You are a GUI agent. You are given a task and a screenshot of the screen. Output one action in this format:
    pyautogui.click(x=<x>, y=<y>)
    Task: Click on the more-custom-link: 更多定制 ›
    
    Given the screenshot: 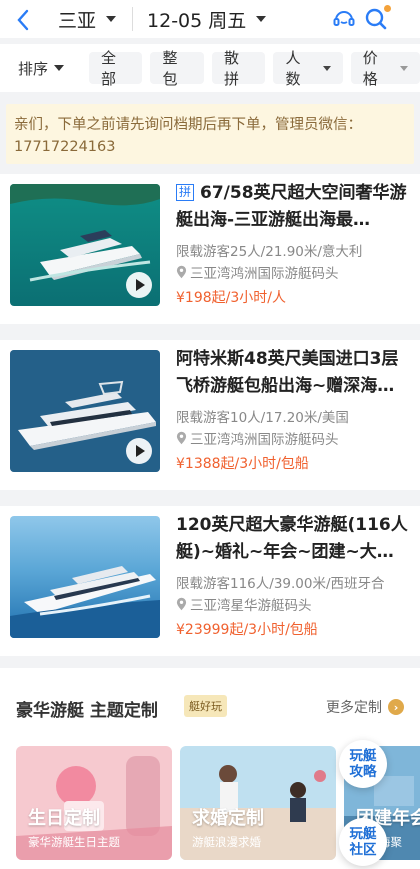 What is the action you would take?
    pyautogui.click(x=365, y=707)
    